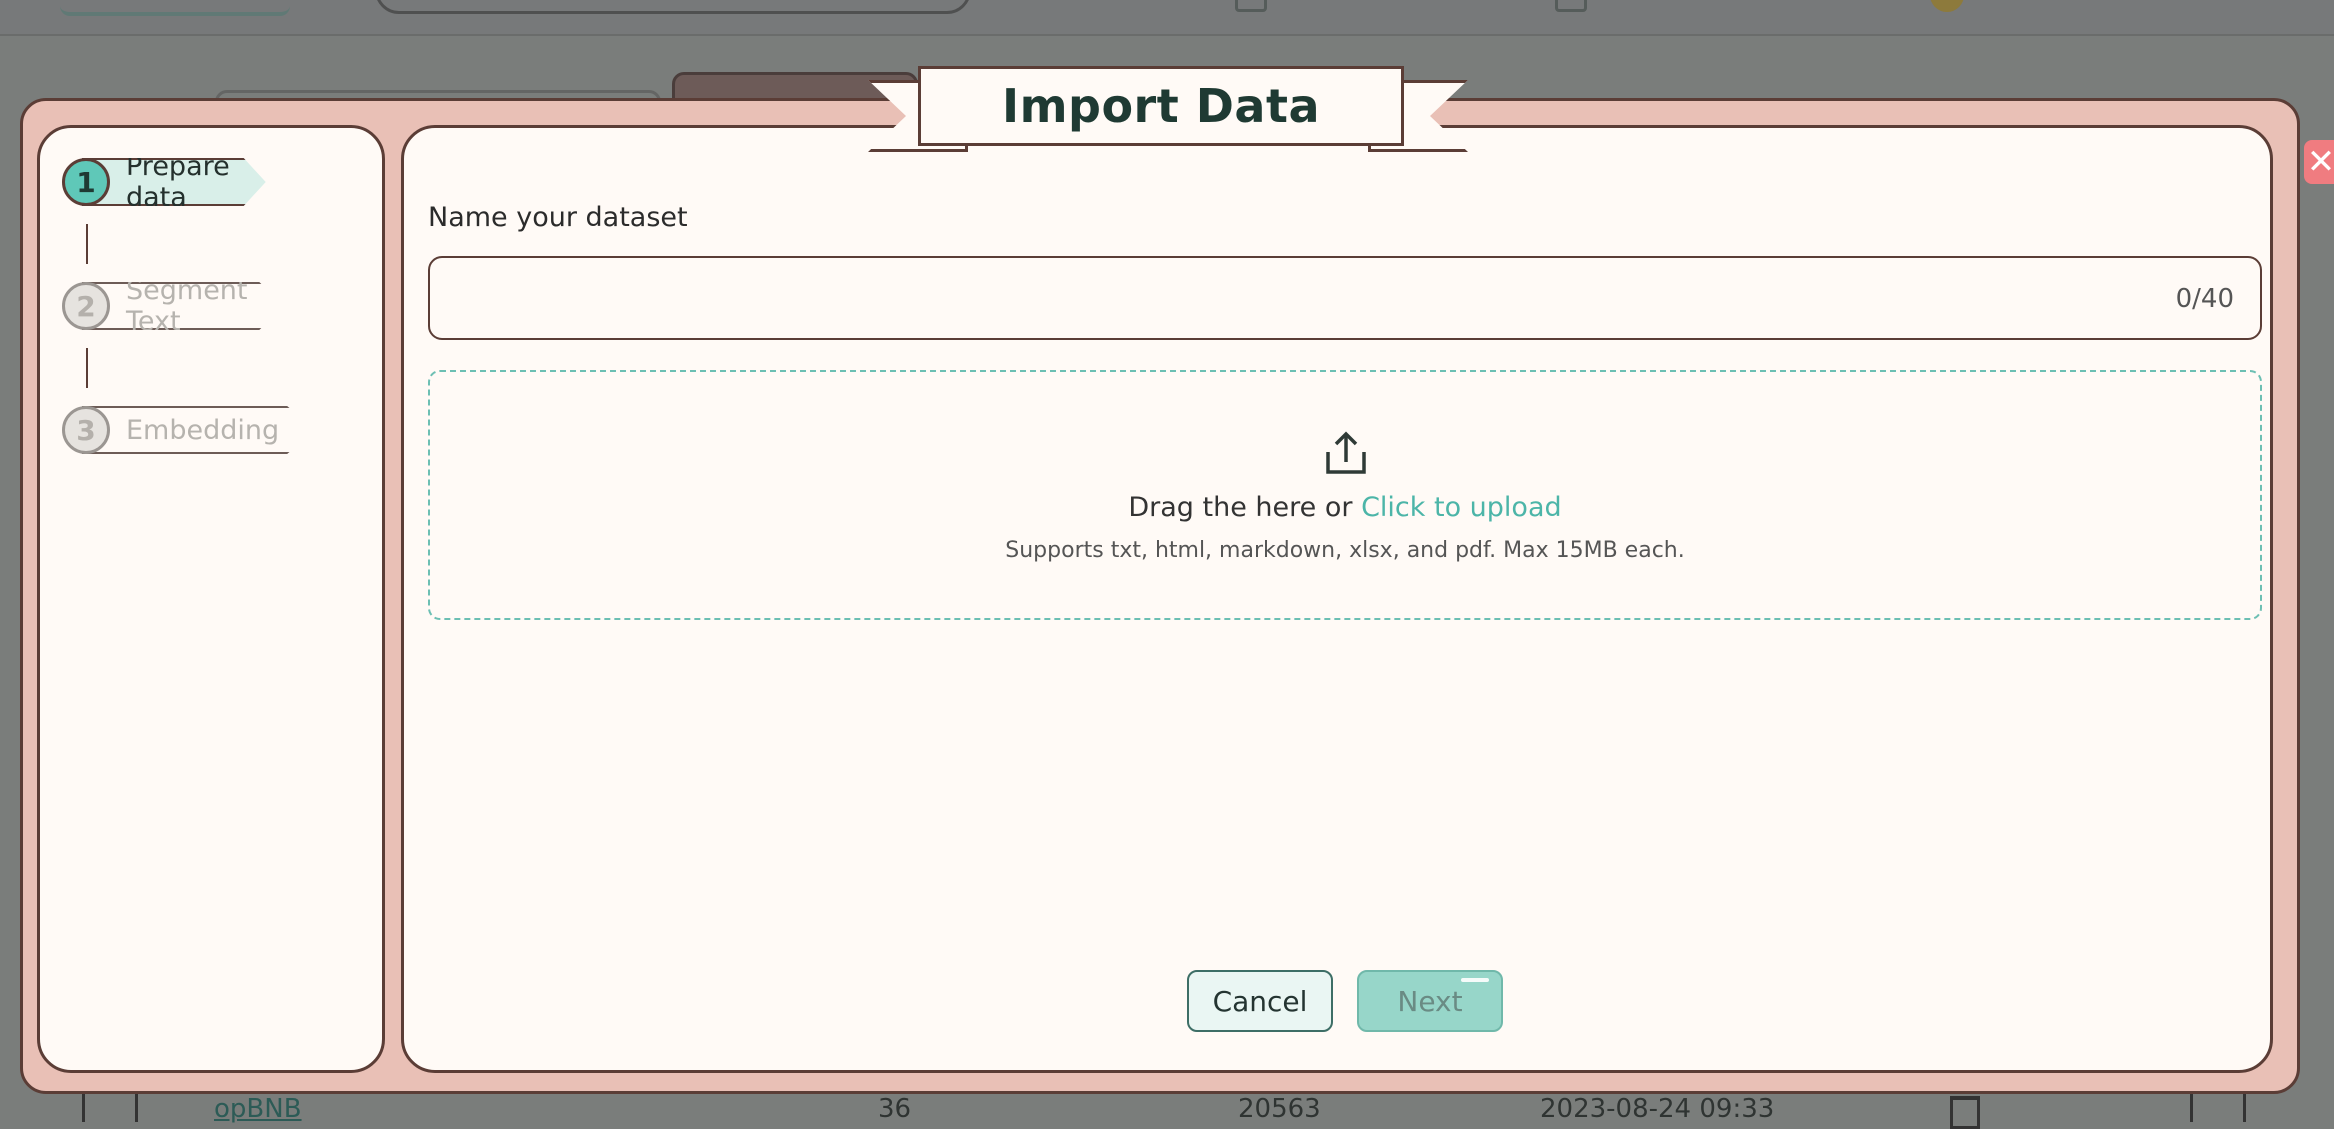 This screenshot has height=1129, width=2334. What do you see at coordinates (86, 430) in the screenshot?
I see `step-number: 3` at bounding box center [86, 430].